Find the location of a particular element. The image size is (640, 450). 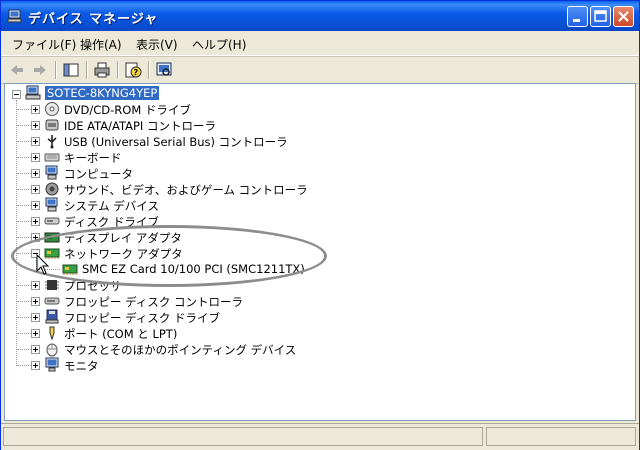

tree-item-label: SMC EZ Card 10/100 PCI (SMC1211TX) is located at coordinates (193, 269).